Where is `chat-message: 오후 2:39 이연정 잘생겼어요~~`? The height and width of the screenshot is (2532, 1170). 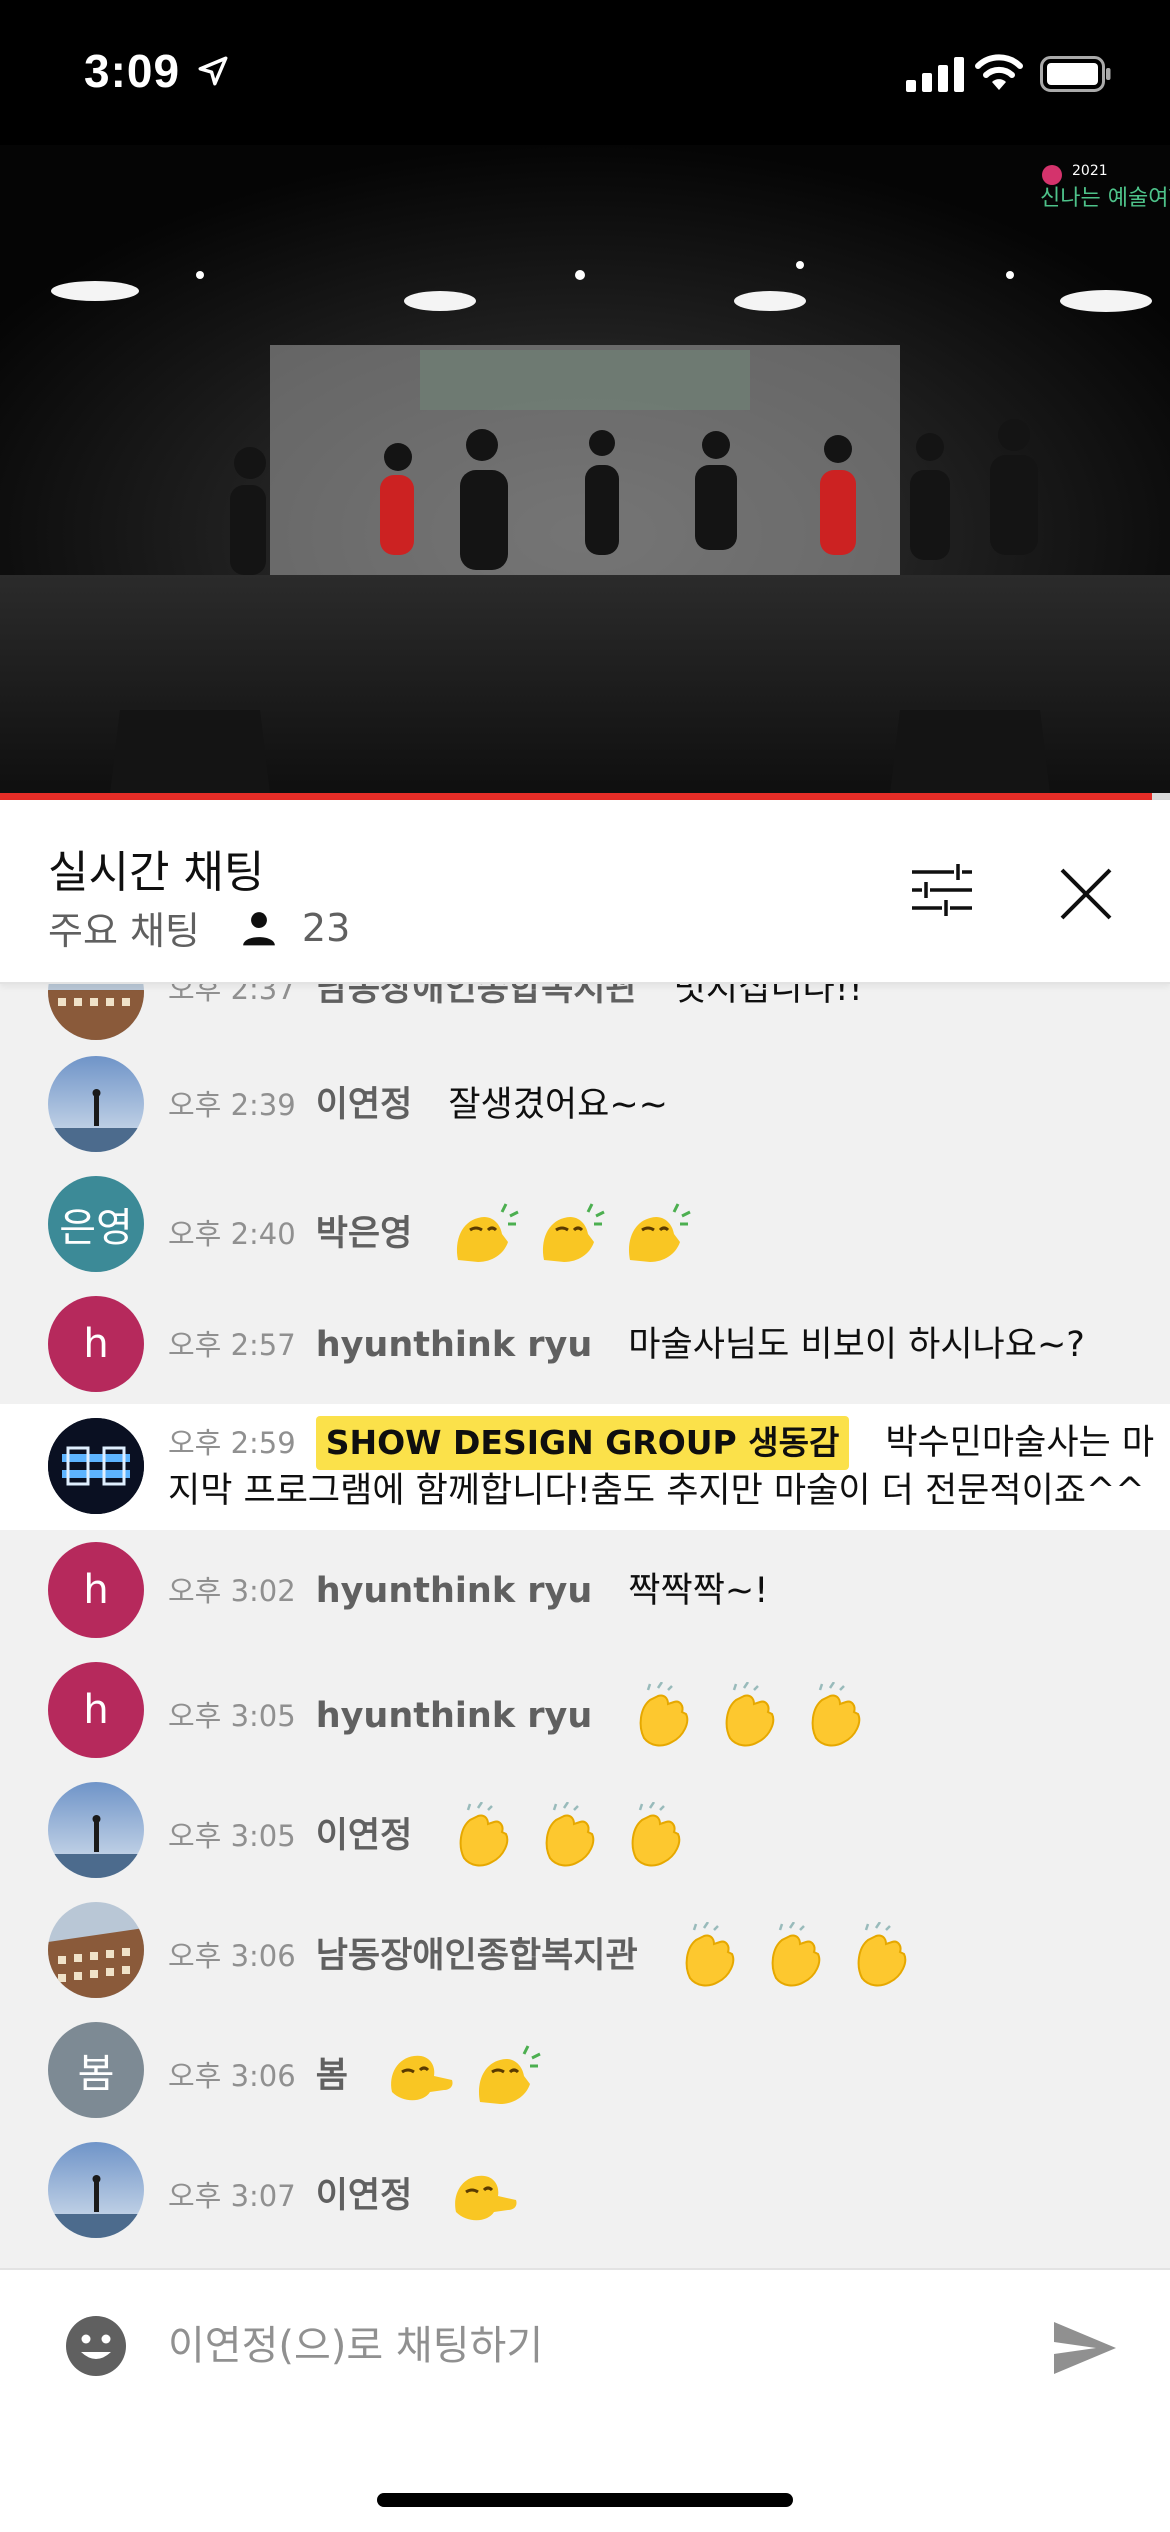
chat-message: 오후 2:39 이연정 잘생겼어요~~ is located at coordinates (585, 1104).